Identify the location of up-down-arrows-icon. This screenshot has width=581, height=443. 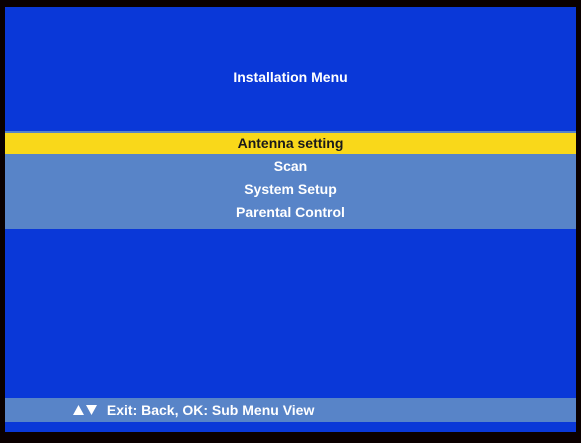
(85, 410).